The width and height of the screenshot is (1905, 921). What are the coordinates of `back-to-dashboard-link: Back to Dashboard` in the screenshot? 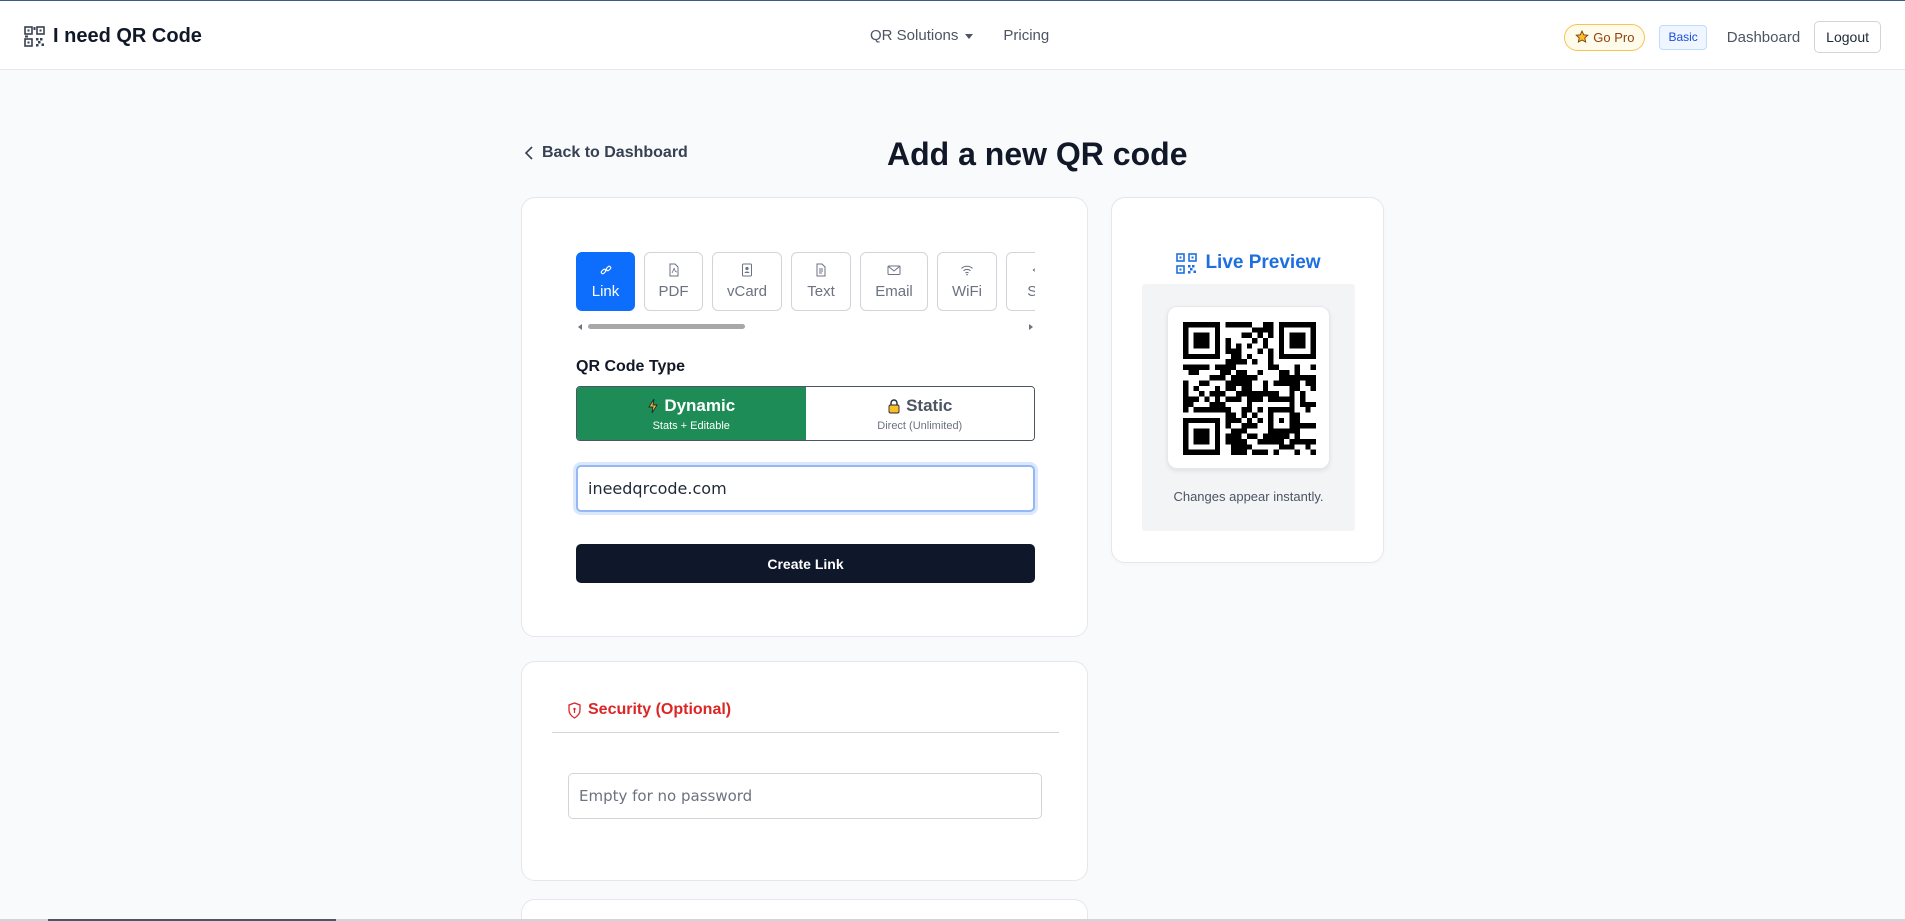 It's located at (606, 153).